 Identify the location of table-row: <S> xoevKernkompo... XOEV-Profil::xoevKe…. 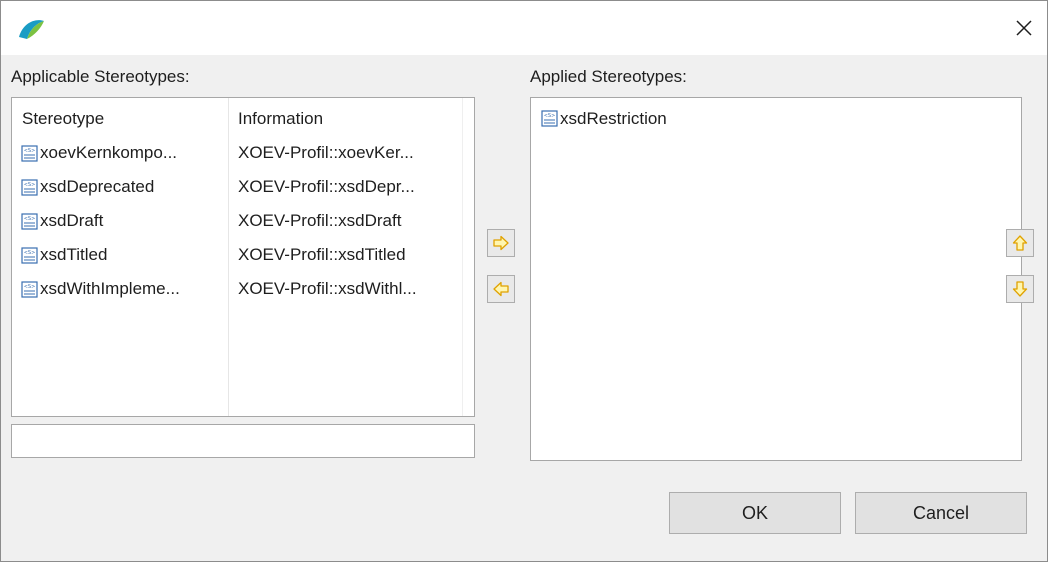
(237, 153).